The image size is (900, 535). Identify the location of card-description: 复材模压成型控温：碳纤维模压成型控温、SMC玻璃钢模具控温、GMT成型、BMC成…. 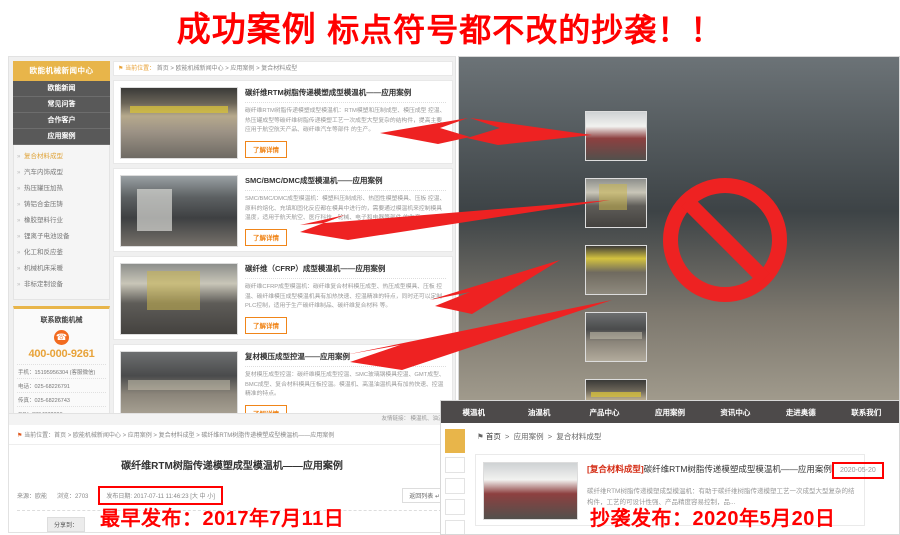
(345, 384).